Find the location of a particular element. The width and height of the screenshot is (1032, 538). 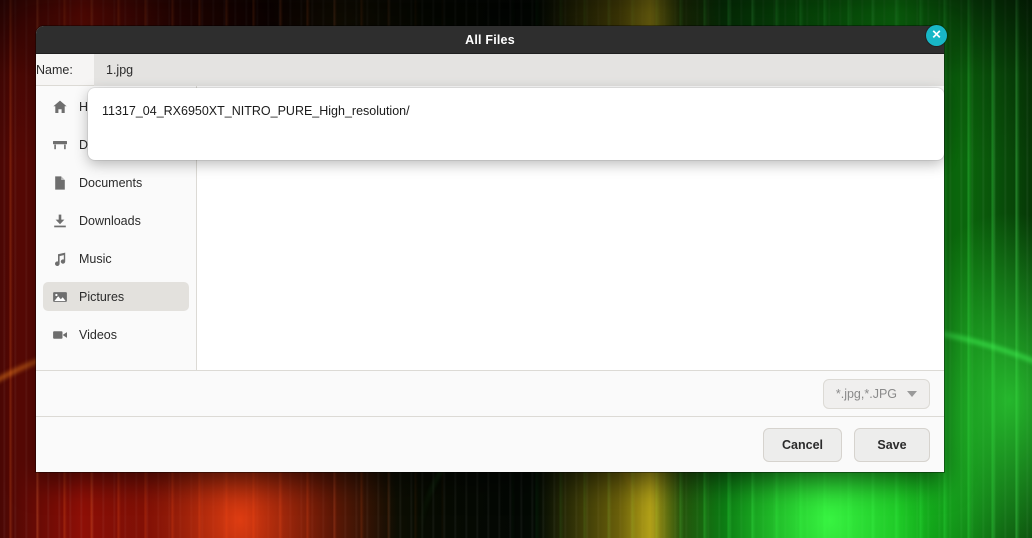

dialog-title: All Files is located at coordinates (490, 39).